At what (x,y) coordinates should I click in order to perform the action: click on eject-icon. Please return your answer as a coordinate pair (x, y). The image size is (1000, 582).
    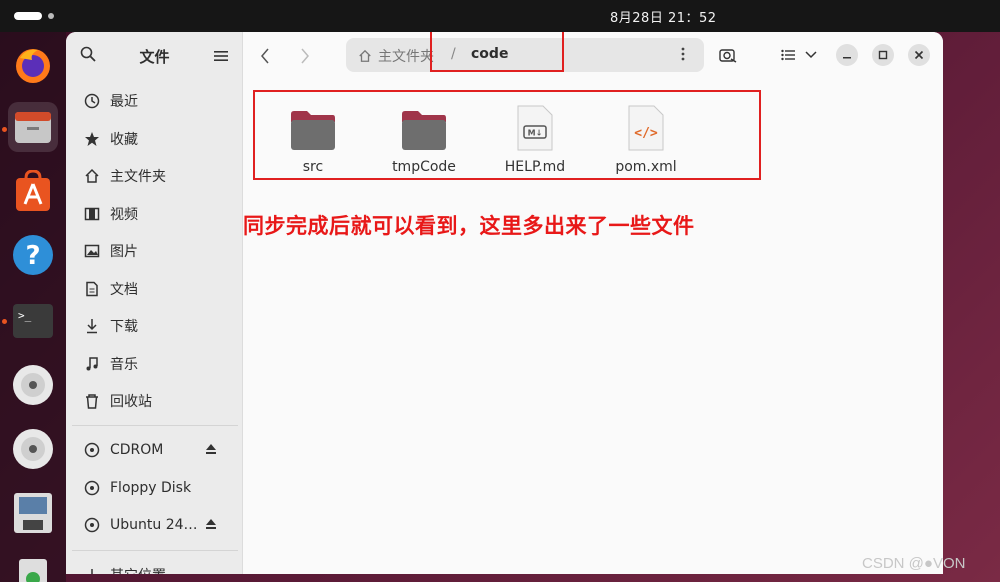
    Looking at the image, I should click on (211, 524).